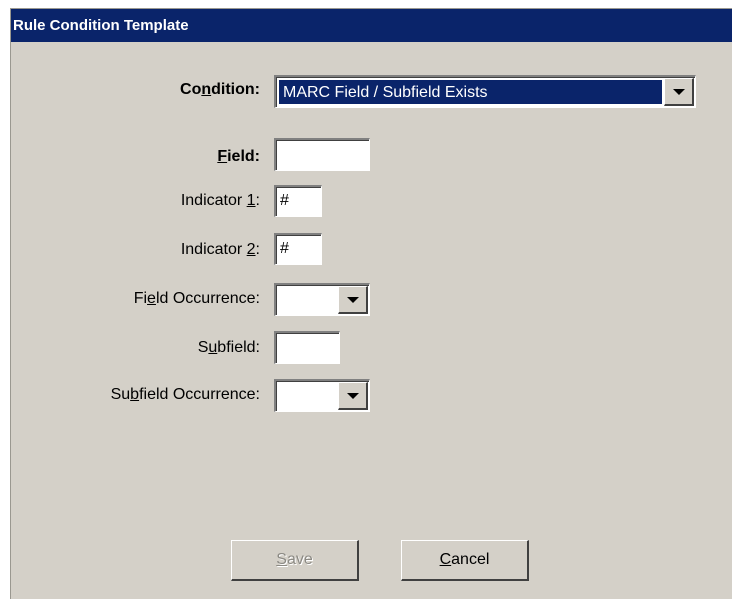 This screenshot has height=599, width=732. What do you see at coordinates (196, 298) in the screenshot?
I see `field-occurrence-label: Field Occurrence:` at bounding box center [196, 298].